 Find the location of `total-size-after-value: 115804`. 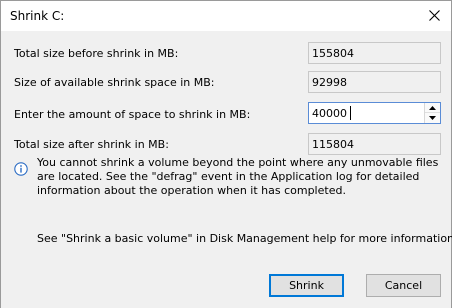

total-size-after-value: 115804 is located at coordinates (374, 144).